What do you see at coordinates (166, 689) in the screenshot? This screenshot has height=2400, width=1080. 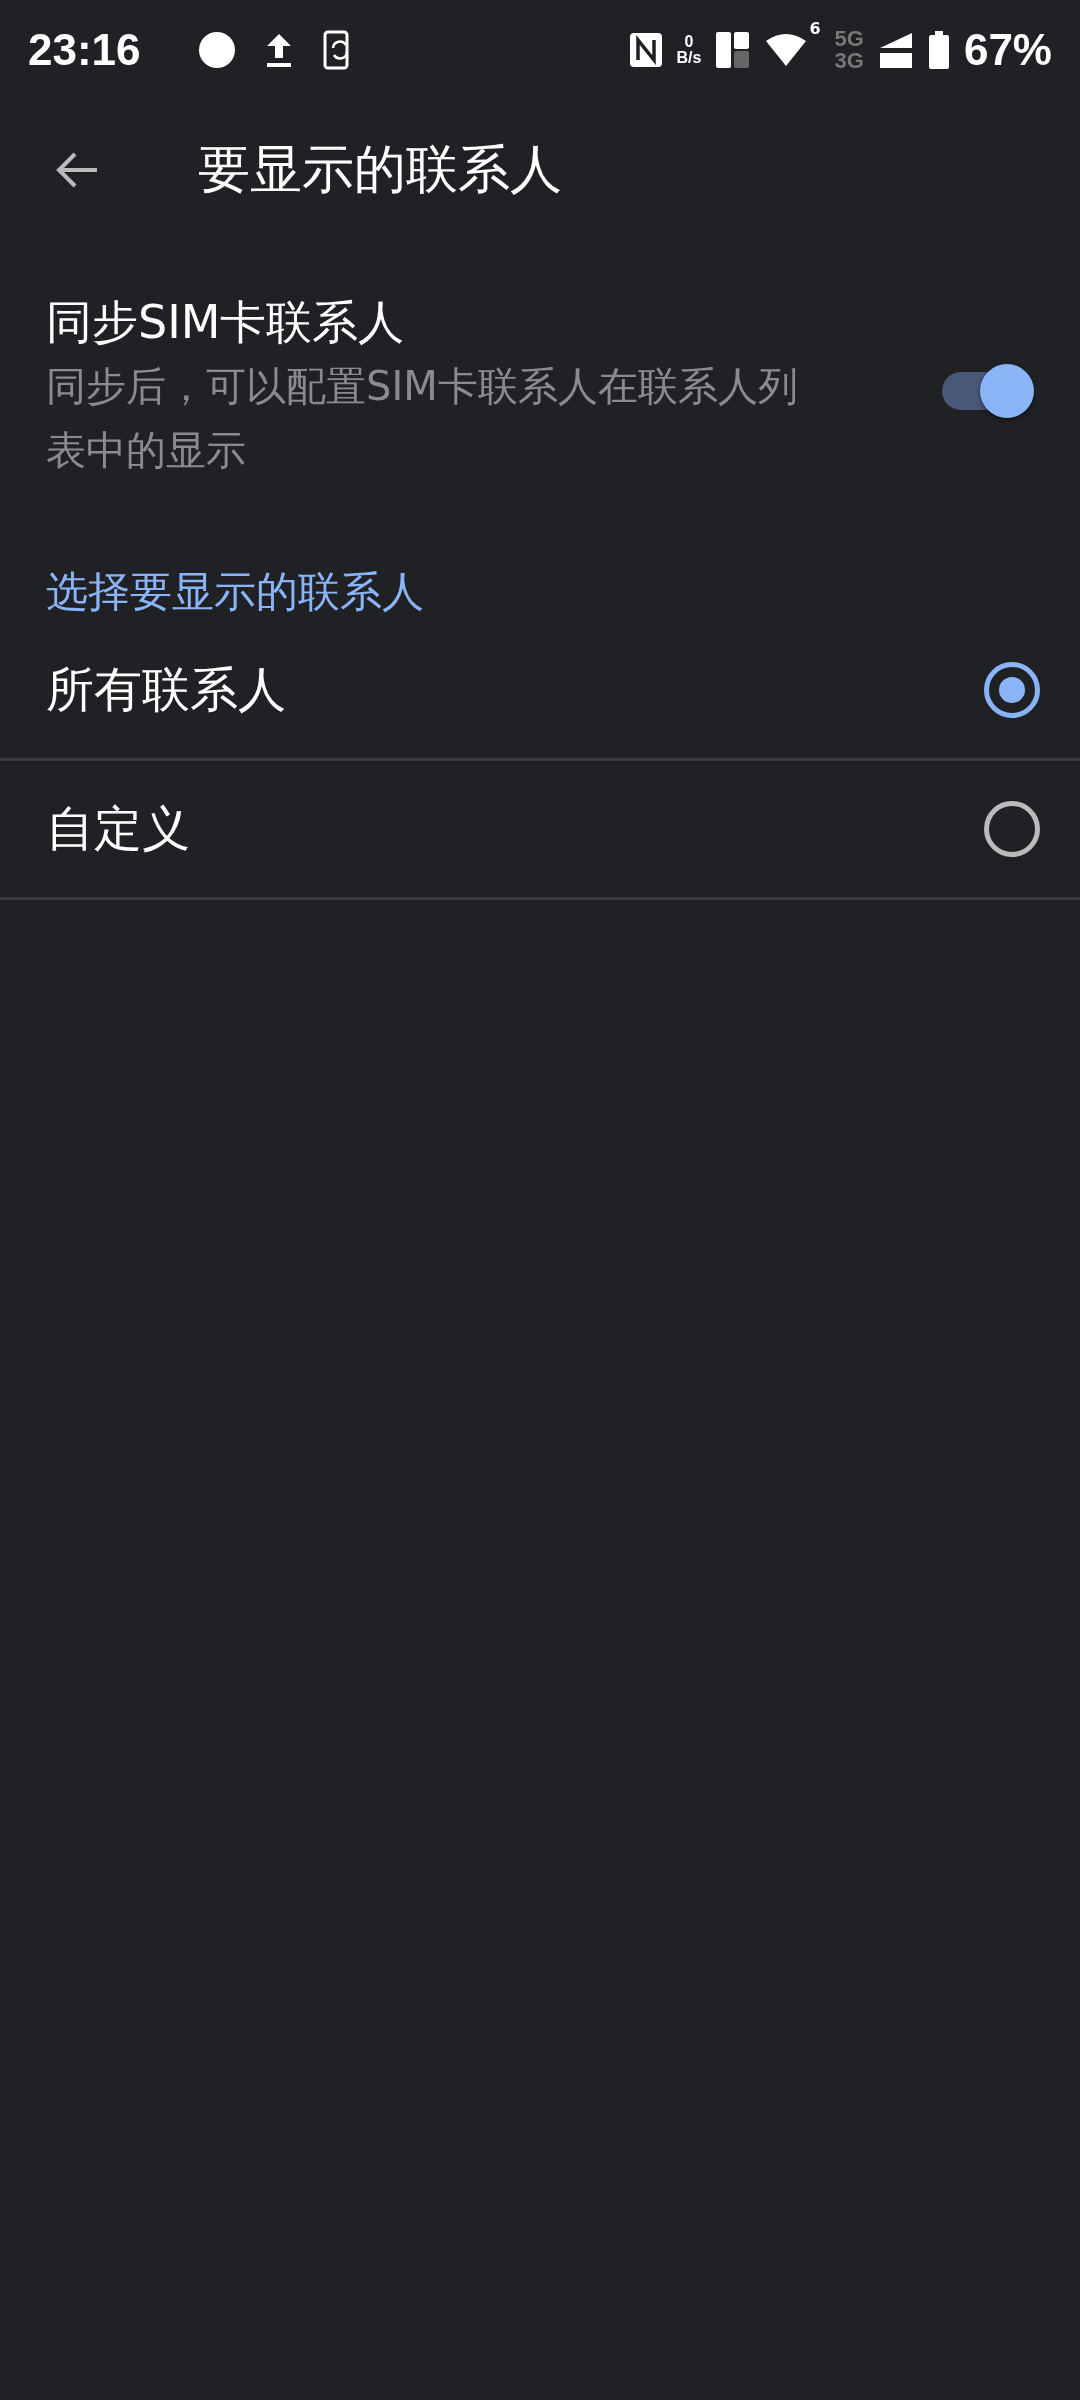 I see `option-label: 所有联系人` at bounding box center [166, 689].